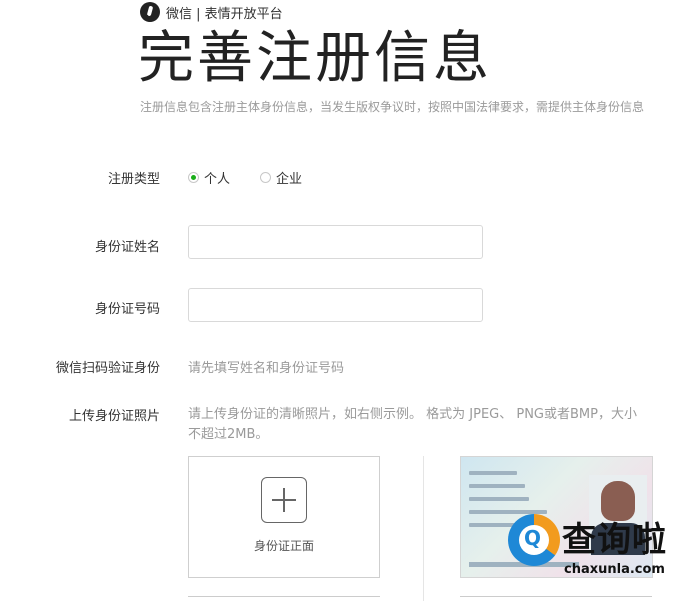 The width and height of the screenshot is (682, 601). What do you see at coordinates (245, 177) in the screenshot?
I see `register-type-radio-group: 个人 企业` at bounding box center [245, 177].